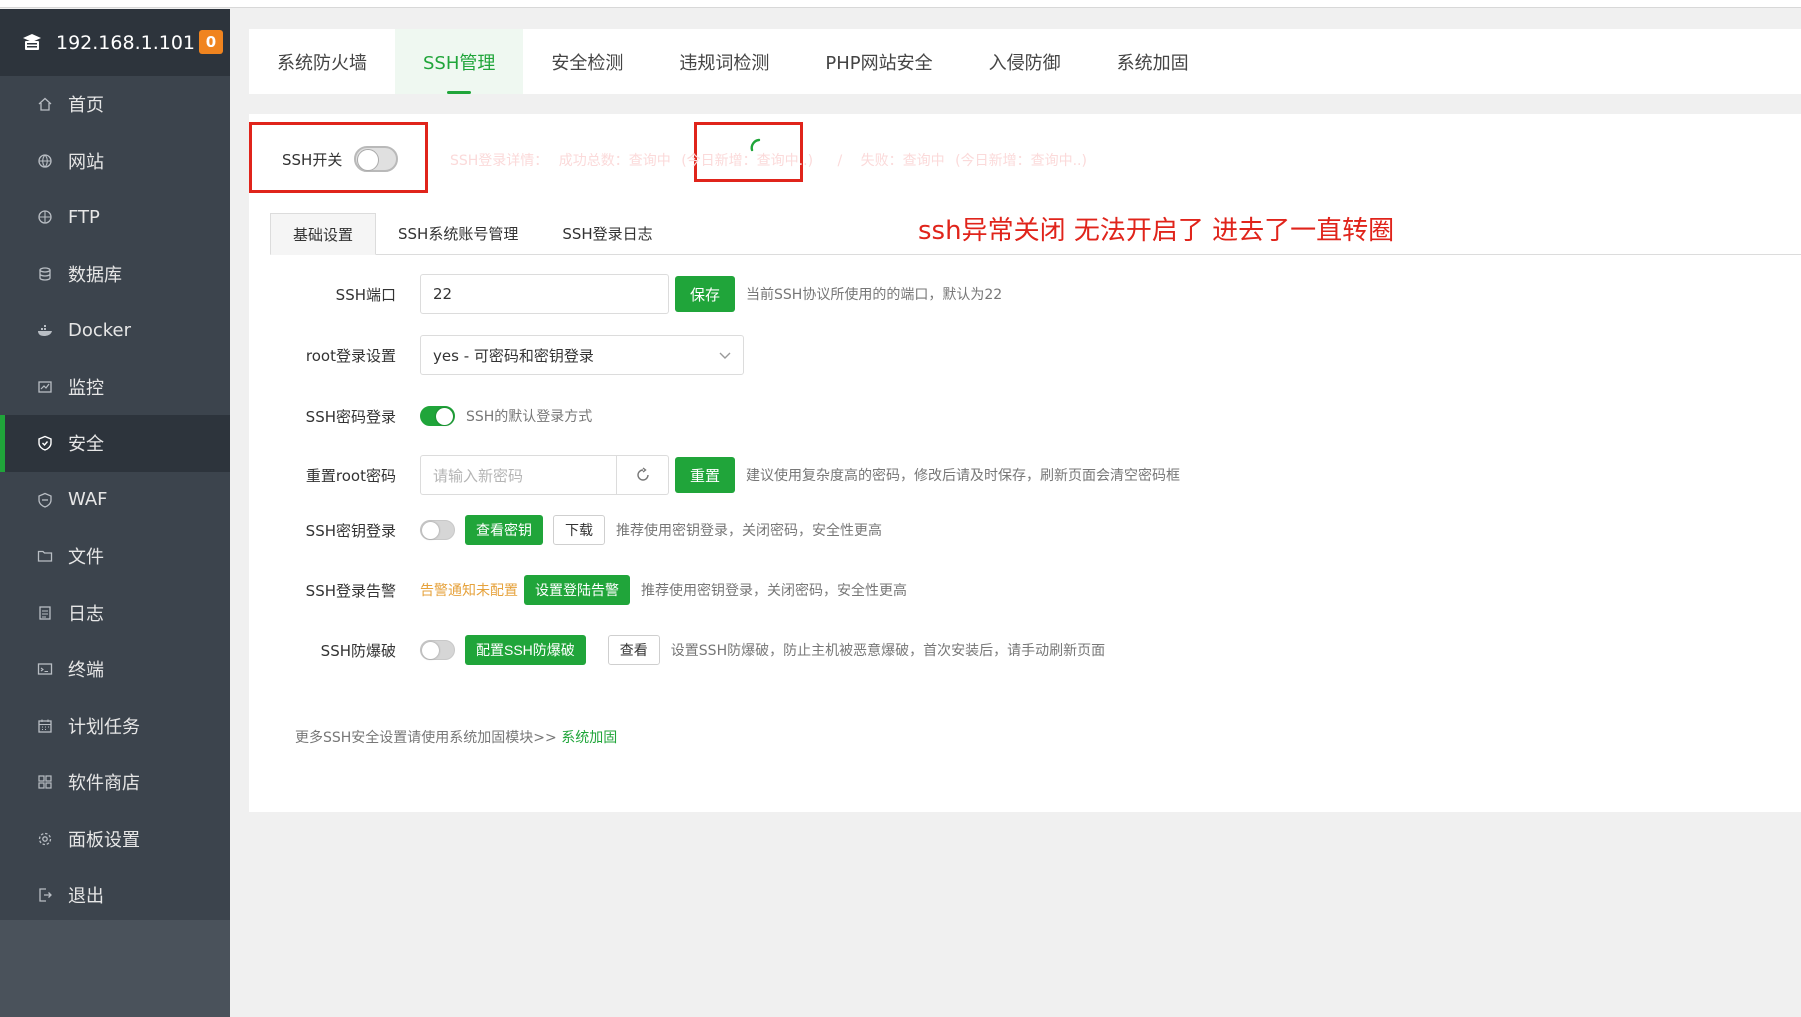 The image size is (1801, 1017). I want to click on sidebar-item-label: 网站, so click(86, 162).